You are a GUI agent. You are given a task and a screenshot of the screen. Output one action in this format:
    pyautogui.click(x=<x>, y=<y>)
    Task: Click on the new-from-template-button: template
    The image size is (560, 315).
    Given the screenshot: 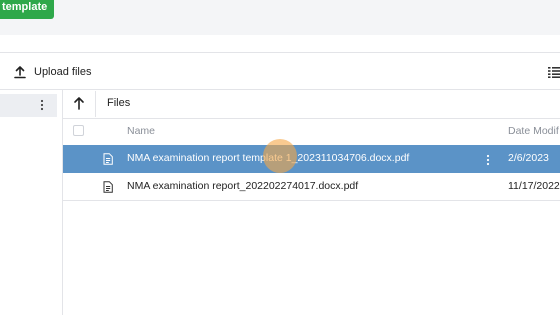 What is the action you would take?
    pyautogui.click(x=27, y=9)
    